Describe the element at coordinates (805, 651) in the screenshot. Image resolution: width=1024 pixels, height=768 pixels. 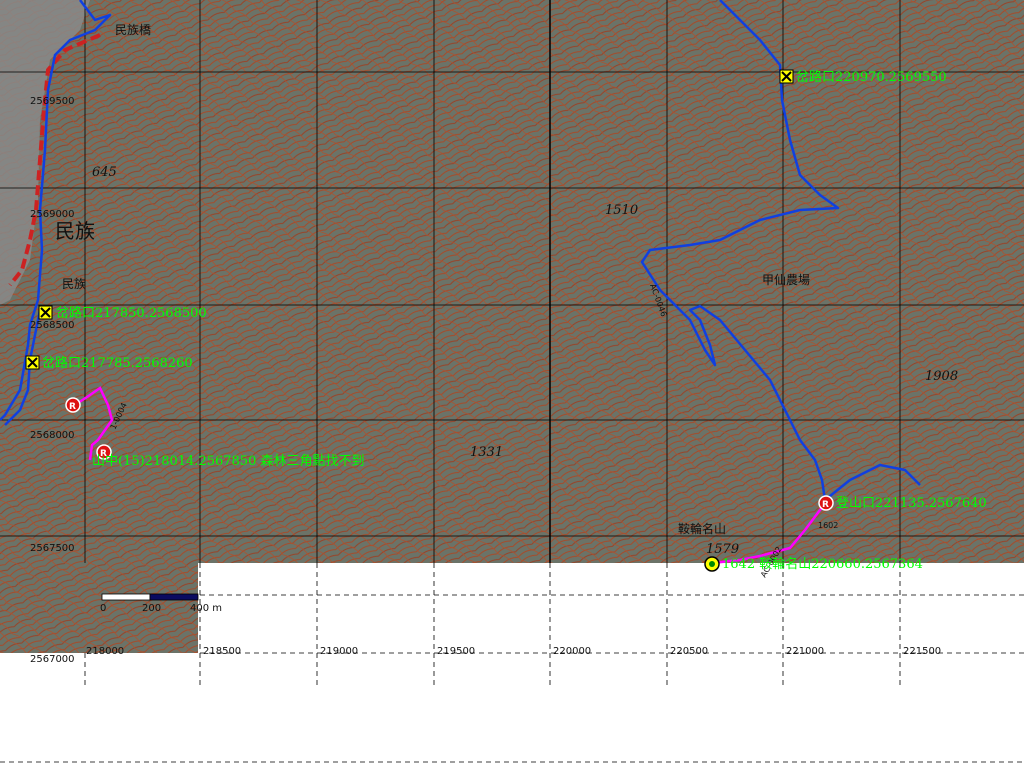
I see `x-coord-label: 221000` at that location.